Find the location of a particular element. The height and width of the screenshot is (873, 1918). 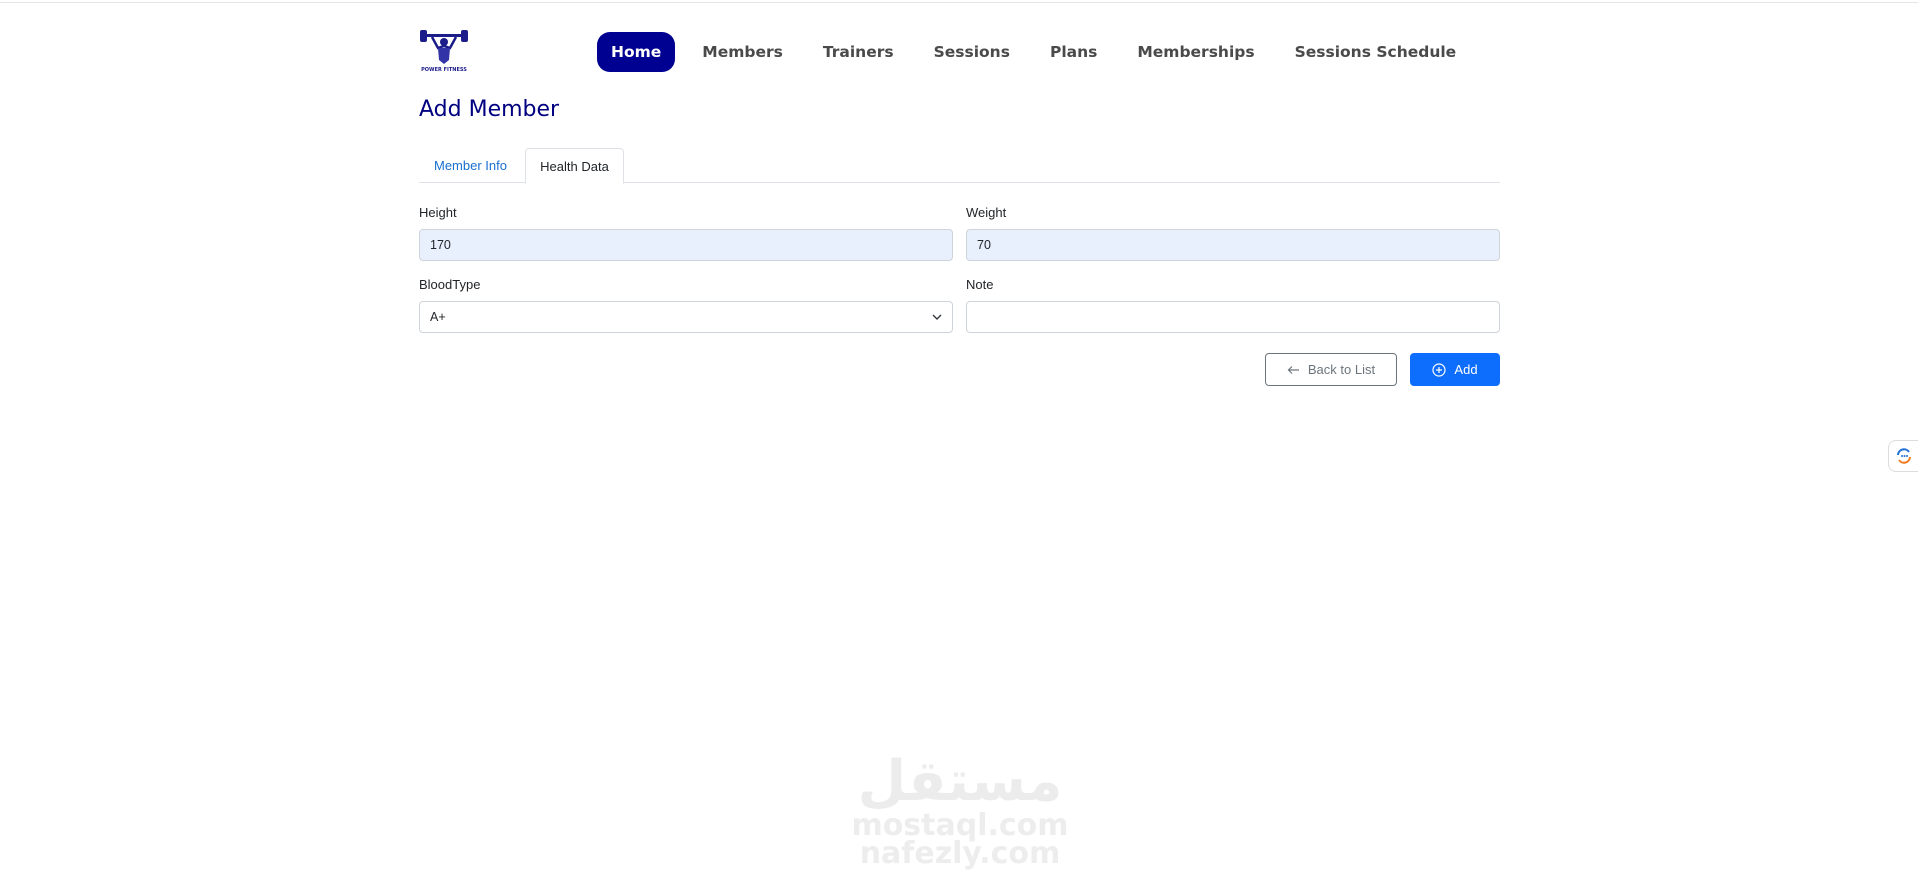

watermark-mostaql: mostaql.com is located at coordinates (960, 825).